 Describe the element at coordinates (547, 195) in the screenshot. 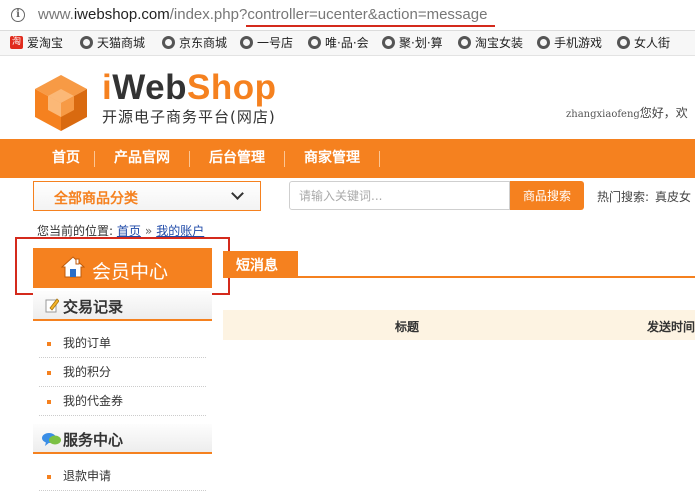

I see `search-button: 商品搜索` at that location.